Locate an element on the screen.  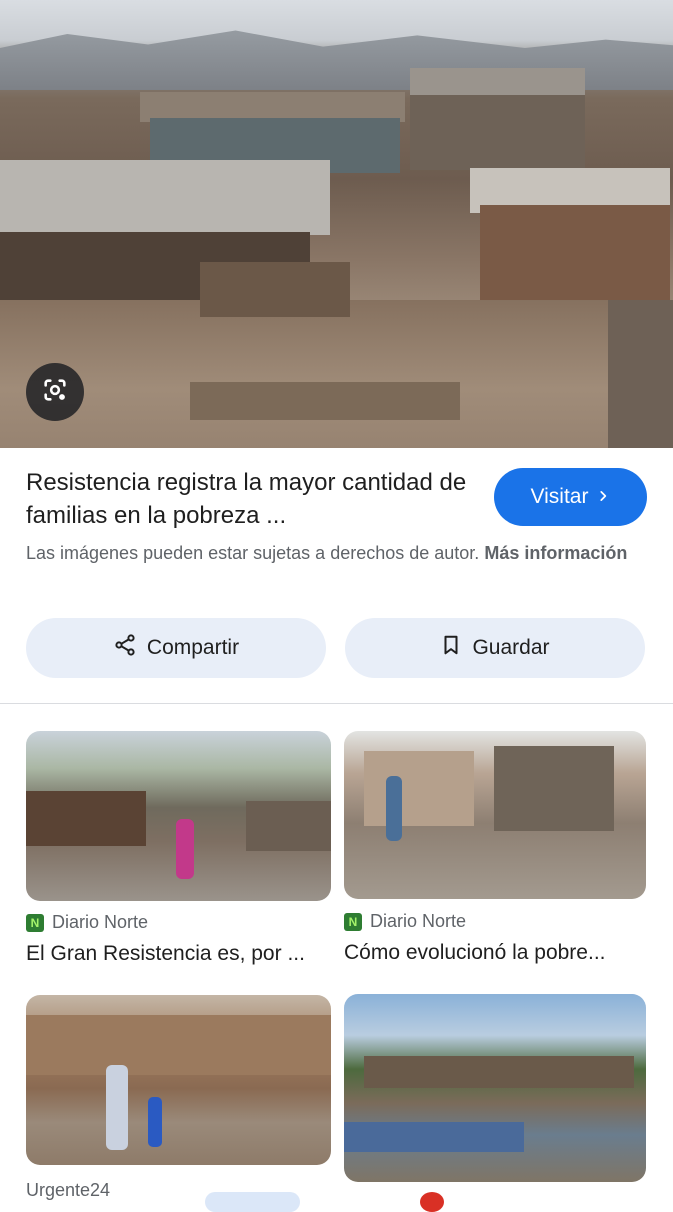
share-icon is located at coordinates (125, 648).